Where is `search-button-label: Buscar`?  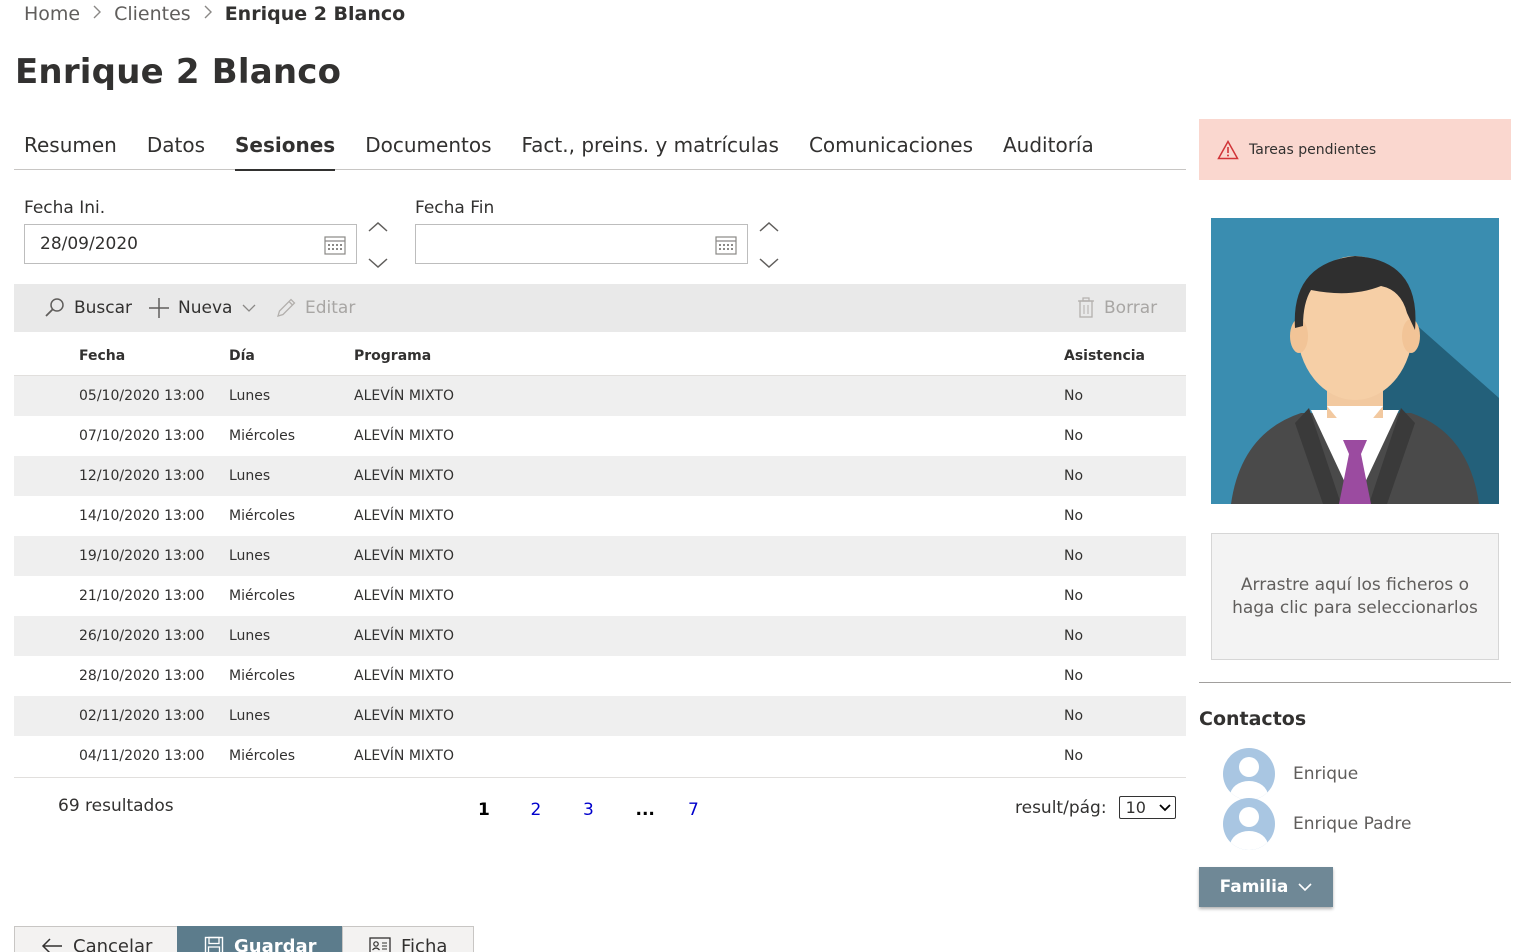
search-button-label: Buscar is located at coordinates (103, 308).